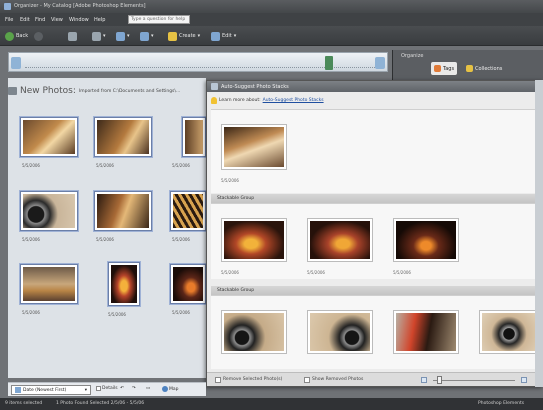  Describe the element at coordinates (271, 36) in the screenshot. I see `main-toolbar: Back ▾ ▾ ▾ Create ▾ Edit ▾` at that location.